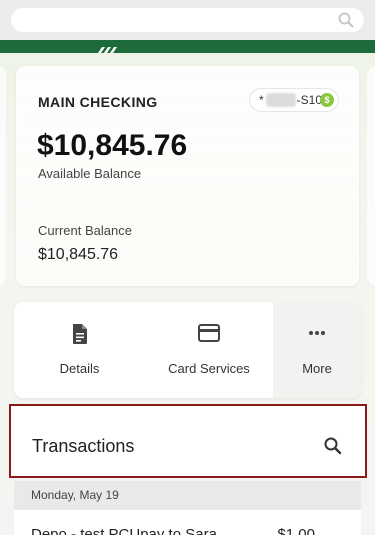 The width and height of the screenshot is (375, 535). I want to click on card-services-label: Card Services, so click(209, 368).